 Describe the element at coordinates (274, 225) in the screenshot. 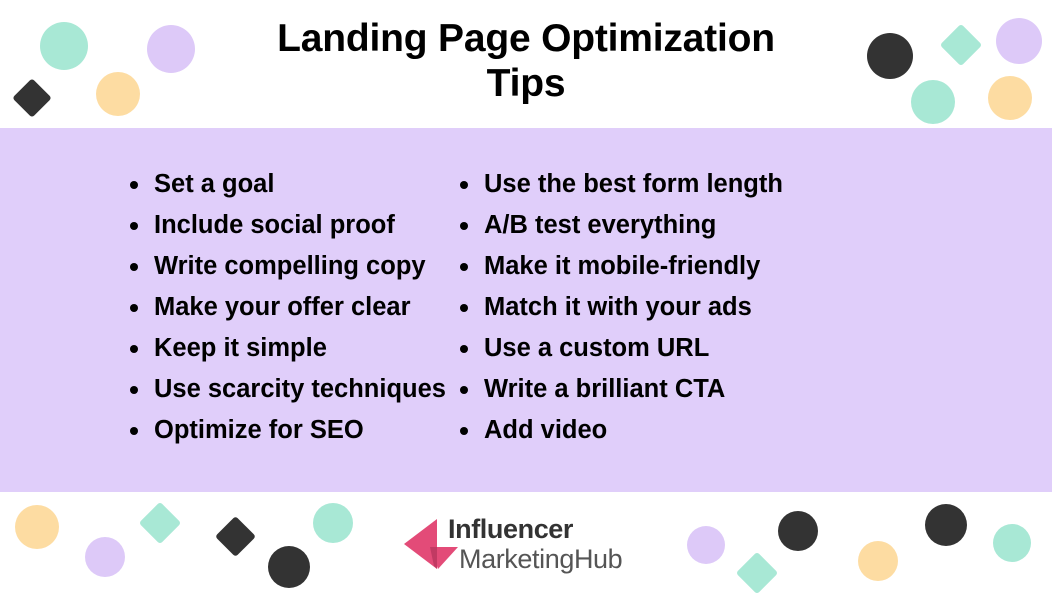

I see `tip-label: Include social proof` at that location.